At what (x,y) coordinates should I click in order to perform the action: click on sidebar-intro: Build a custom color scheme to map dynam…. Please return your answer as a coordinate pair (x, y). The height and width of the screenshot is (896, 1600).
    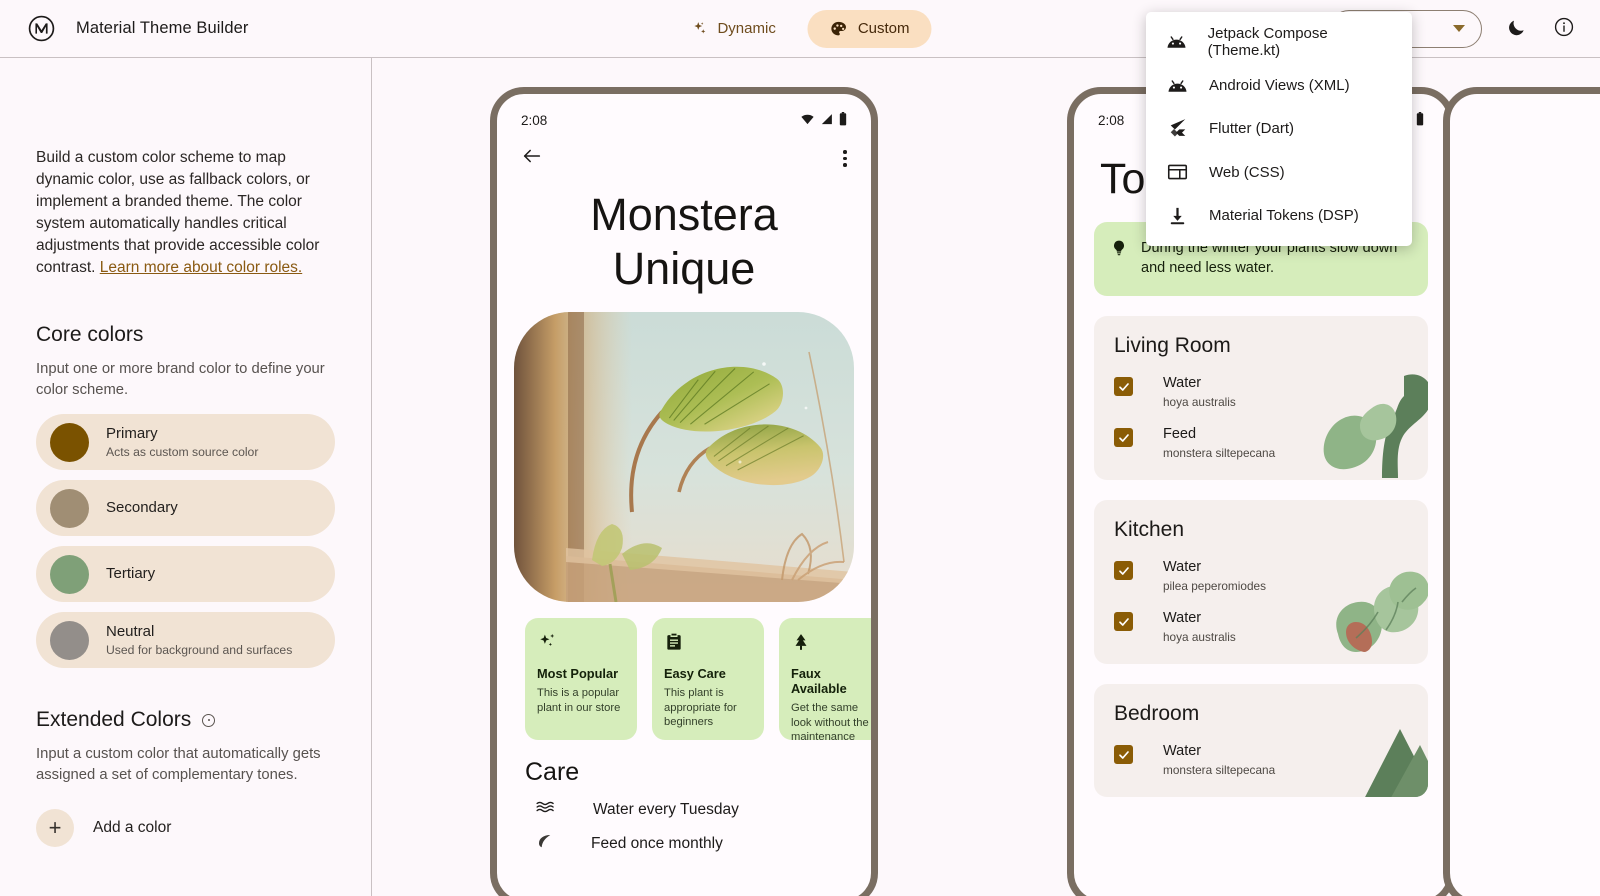
    Looking at the image, I should click on (185, 213).